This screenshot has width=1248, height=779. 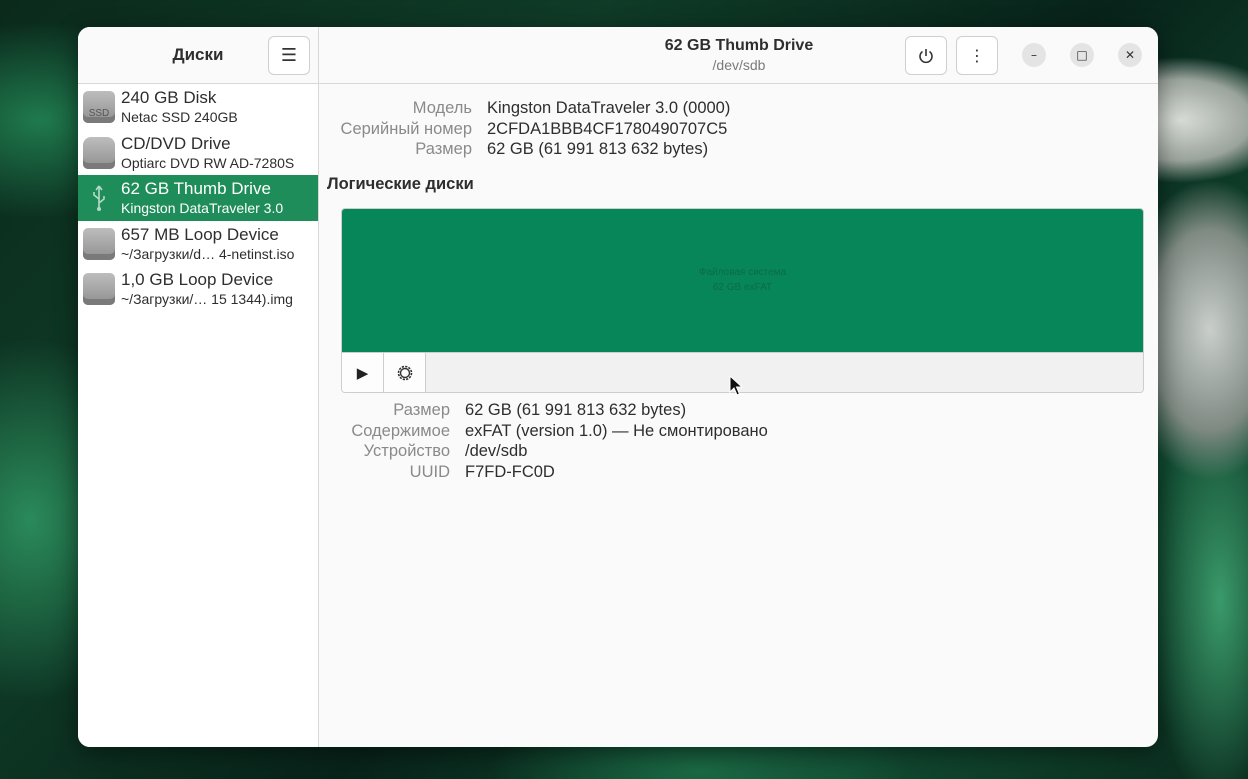 What do you see at coordinates (429, 471) in the screenshot?
I see `info-label: UUID` at bounding box center [429, 471].